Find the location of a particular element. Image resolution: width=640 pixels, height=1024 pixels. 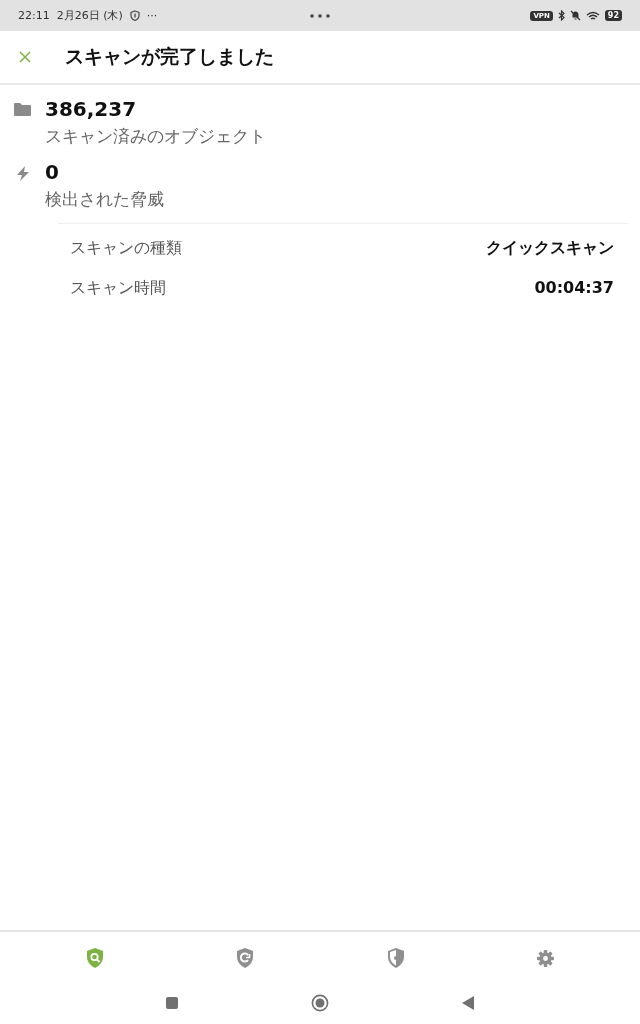

detail-value: 00:04:37 is located at coordinates (574, 288).